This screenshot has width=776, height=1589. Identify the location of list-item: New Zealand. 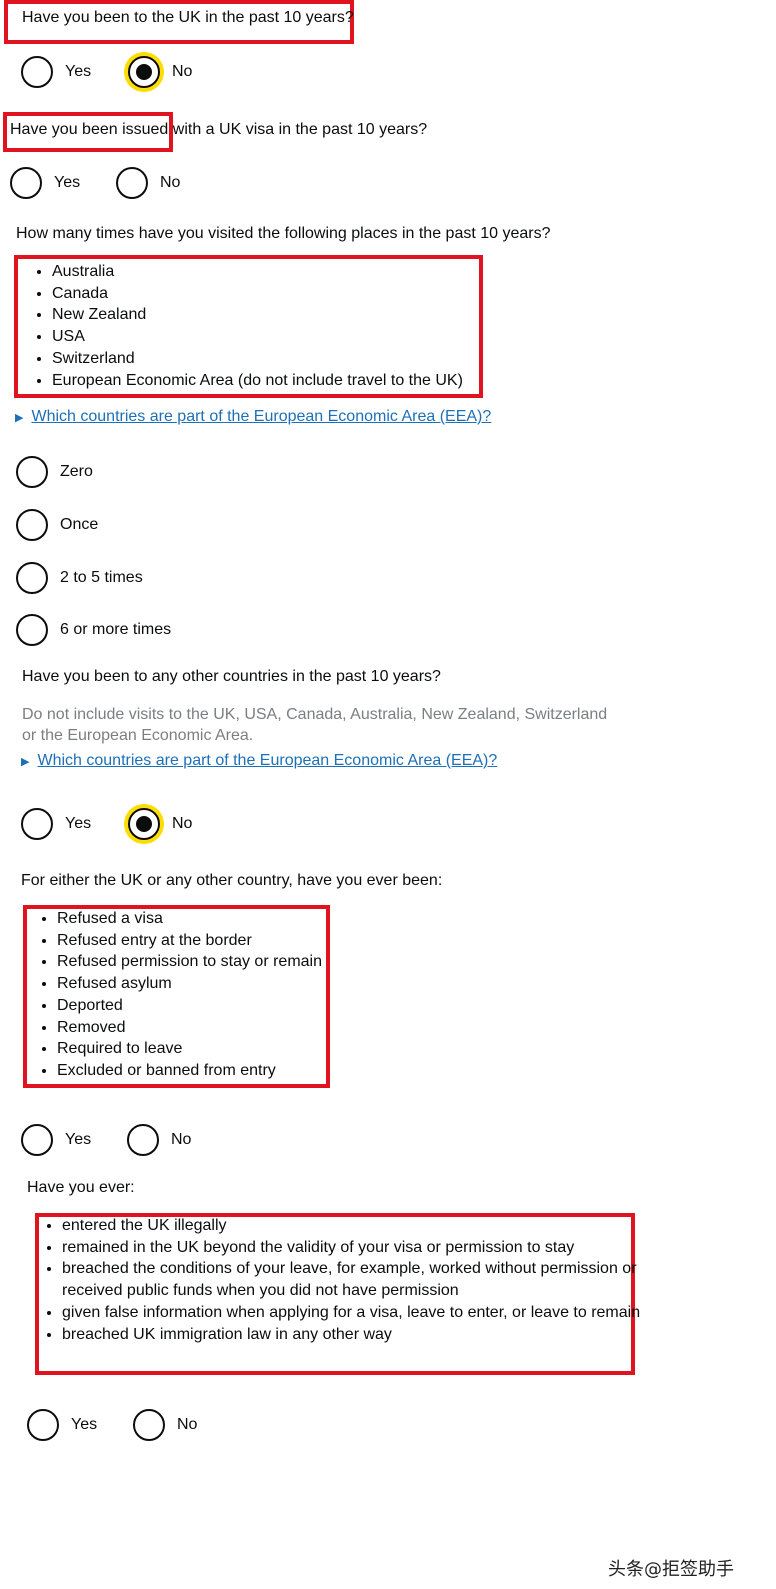
(257, 315).